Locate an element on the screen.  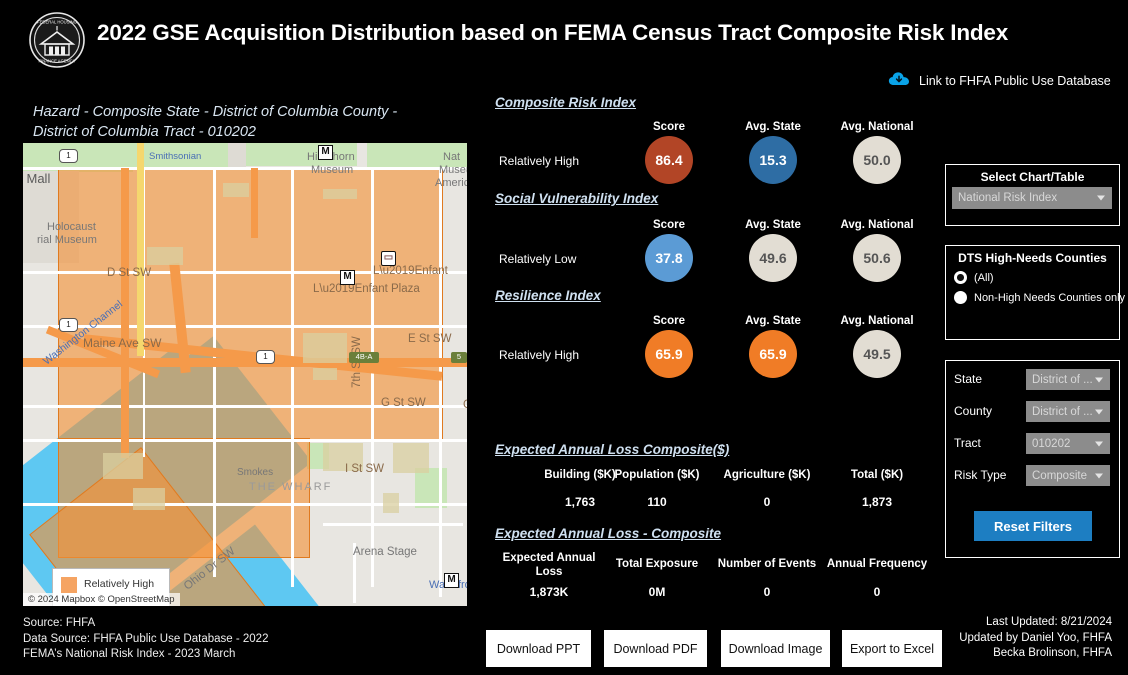
column-header-total: Total ($K) is located at coordinates (877, 475).